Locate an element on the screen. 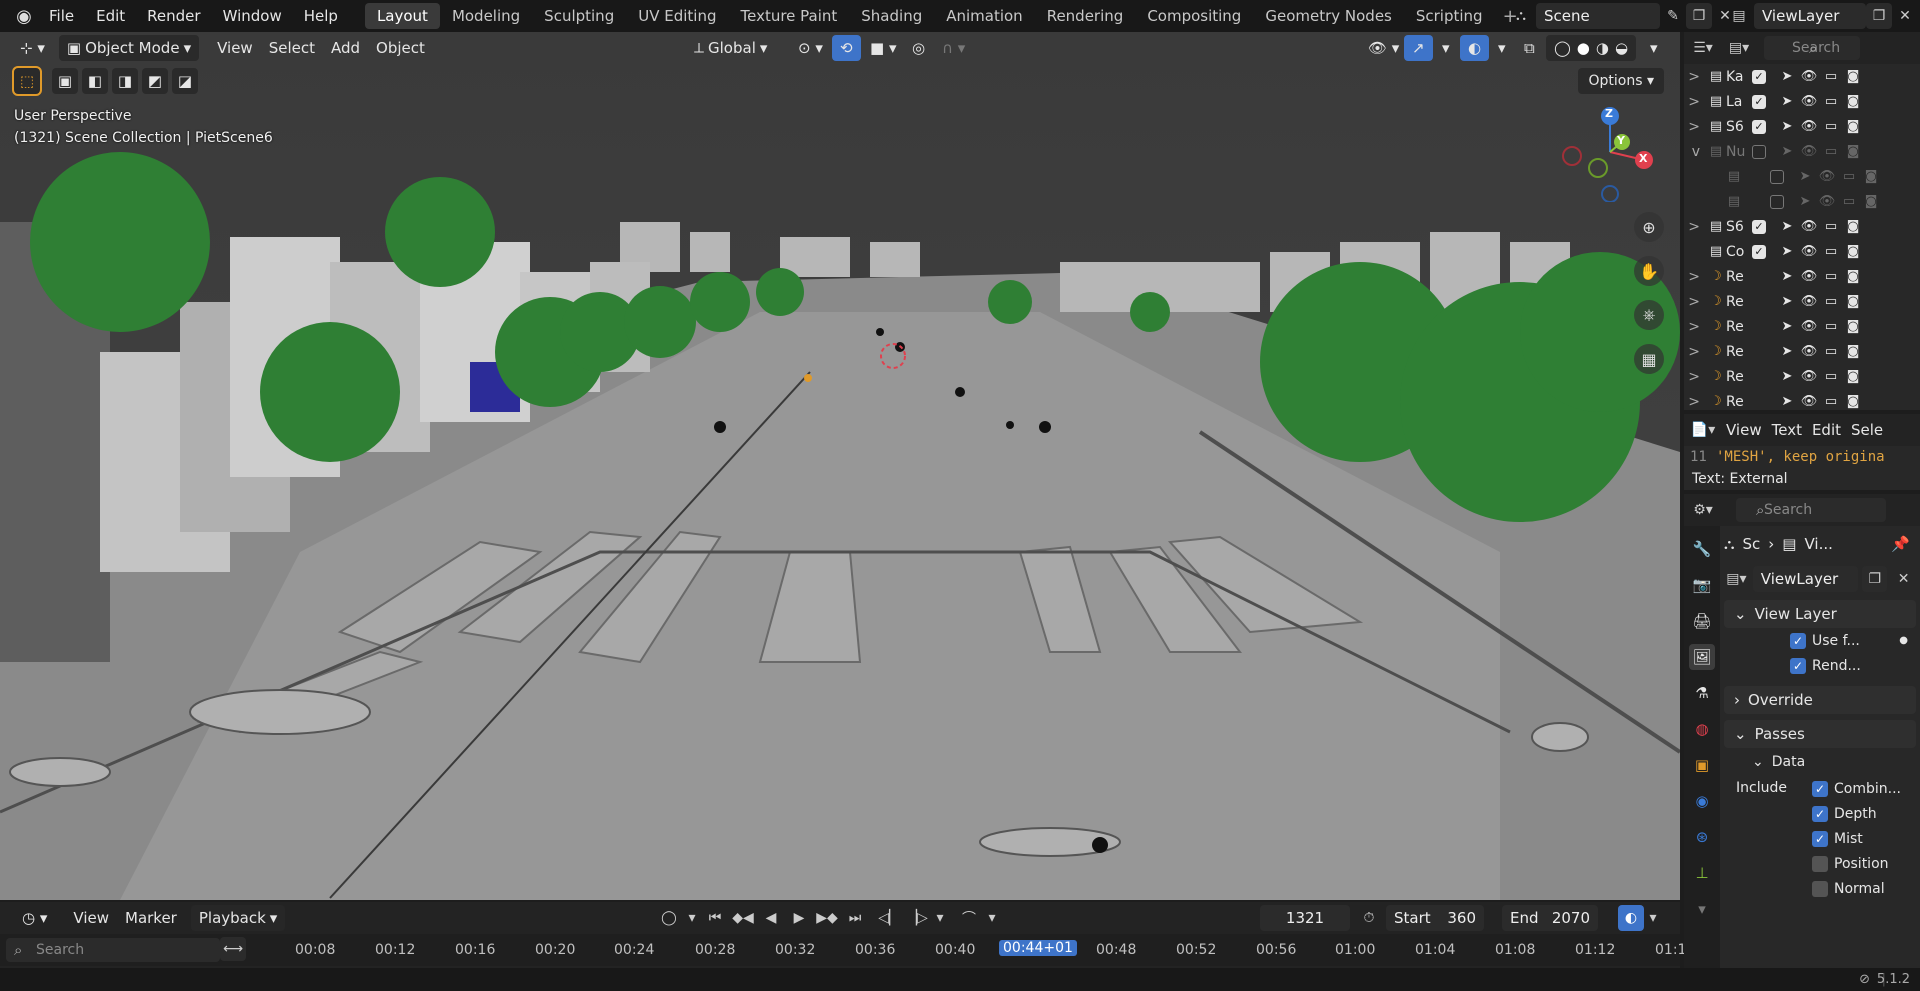 The height and width of the screenshot is (991, 1920). new-scene-icon: ❐ is located at coordinates (1699, 16).